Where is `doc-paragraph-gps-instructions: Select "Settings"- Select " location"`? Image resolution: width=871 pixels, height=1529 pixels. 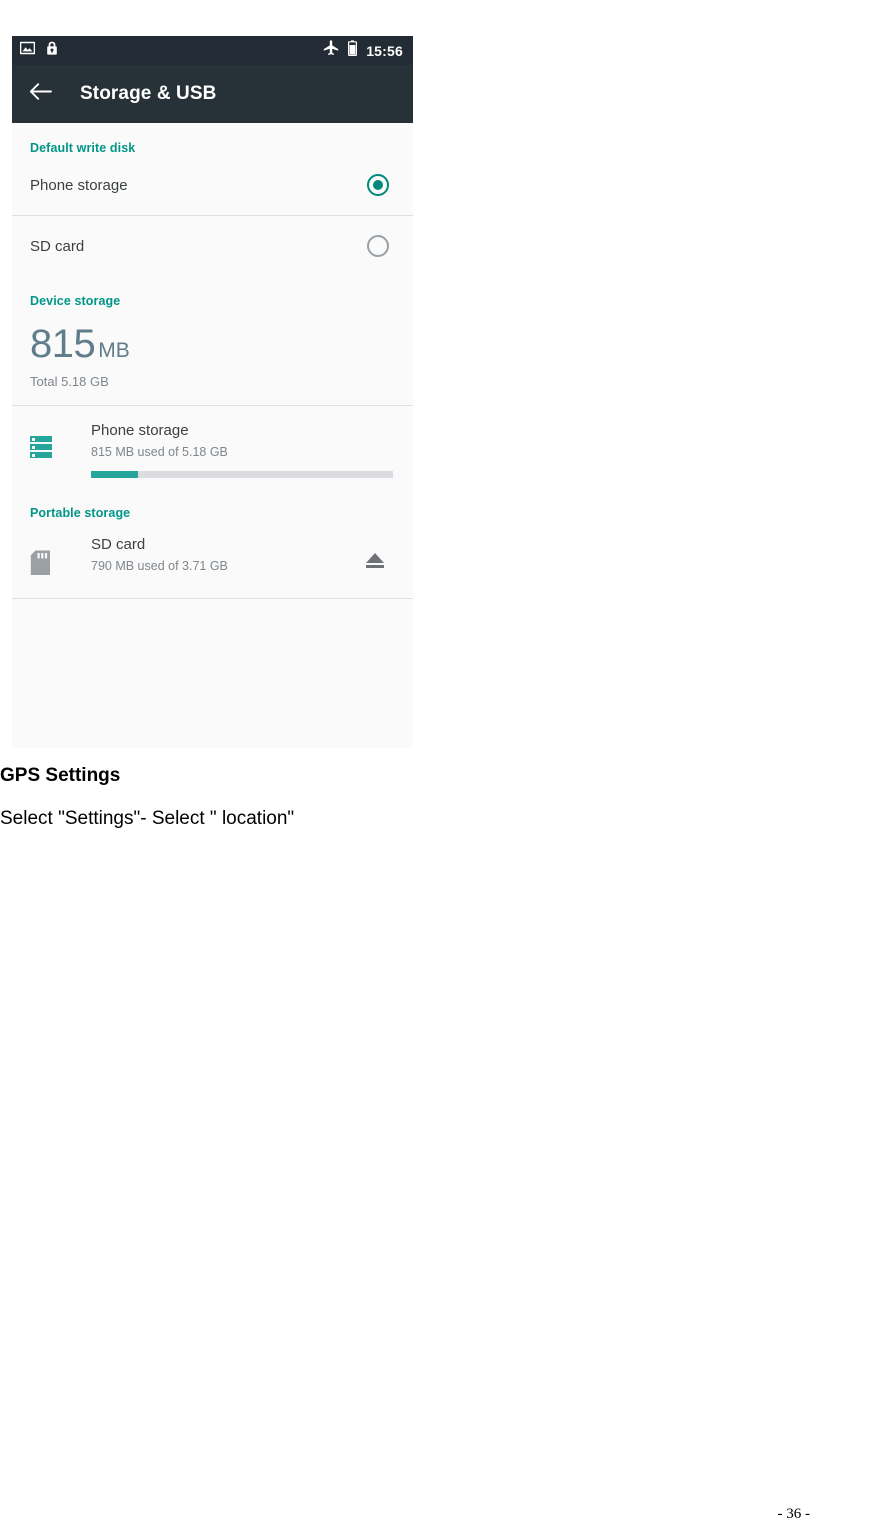 doc-paragraph-gps-instructions: Select "Settings"- Select " location" is located at coordinates (147, 818).